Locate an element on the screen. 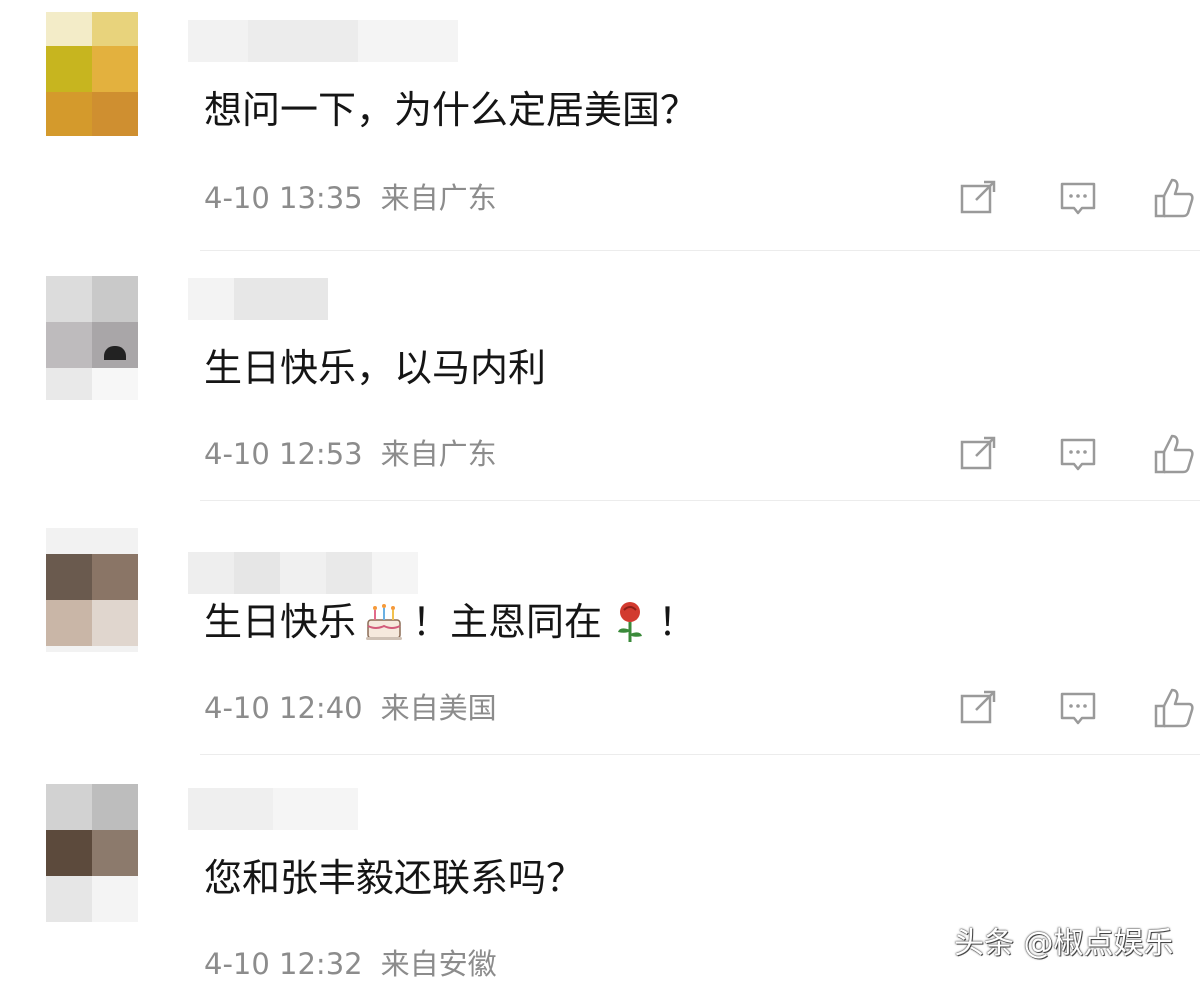 The width and height of the screenshot is (1200, 988). comment-time: 4-10 13:35 is located at coordinates (283, 198).